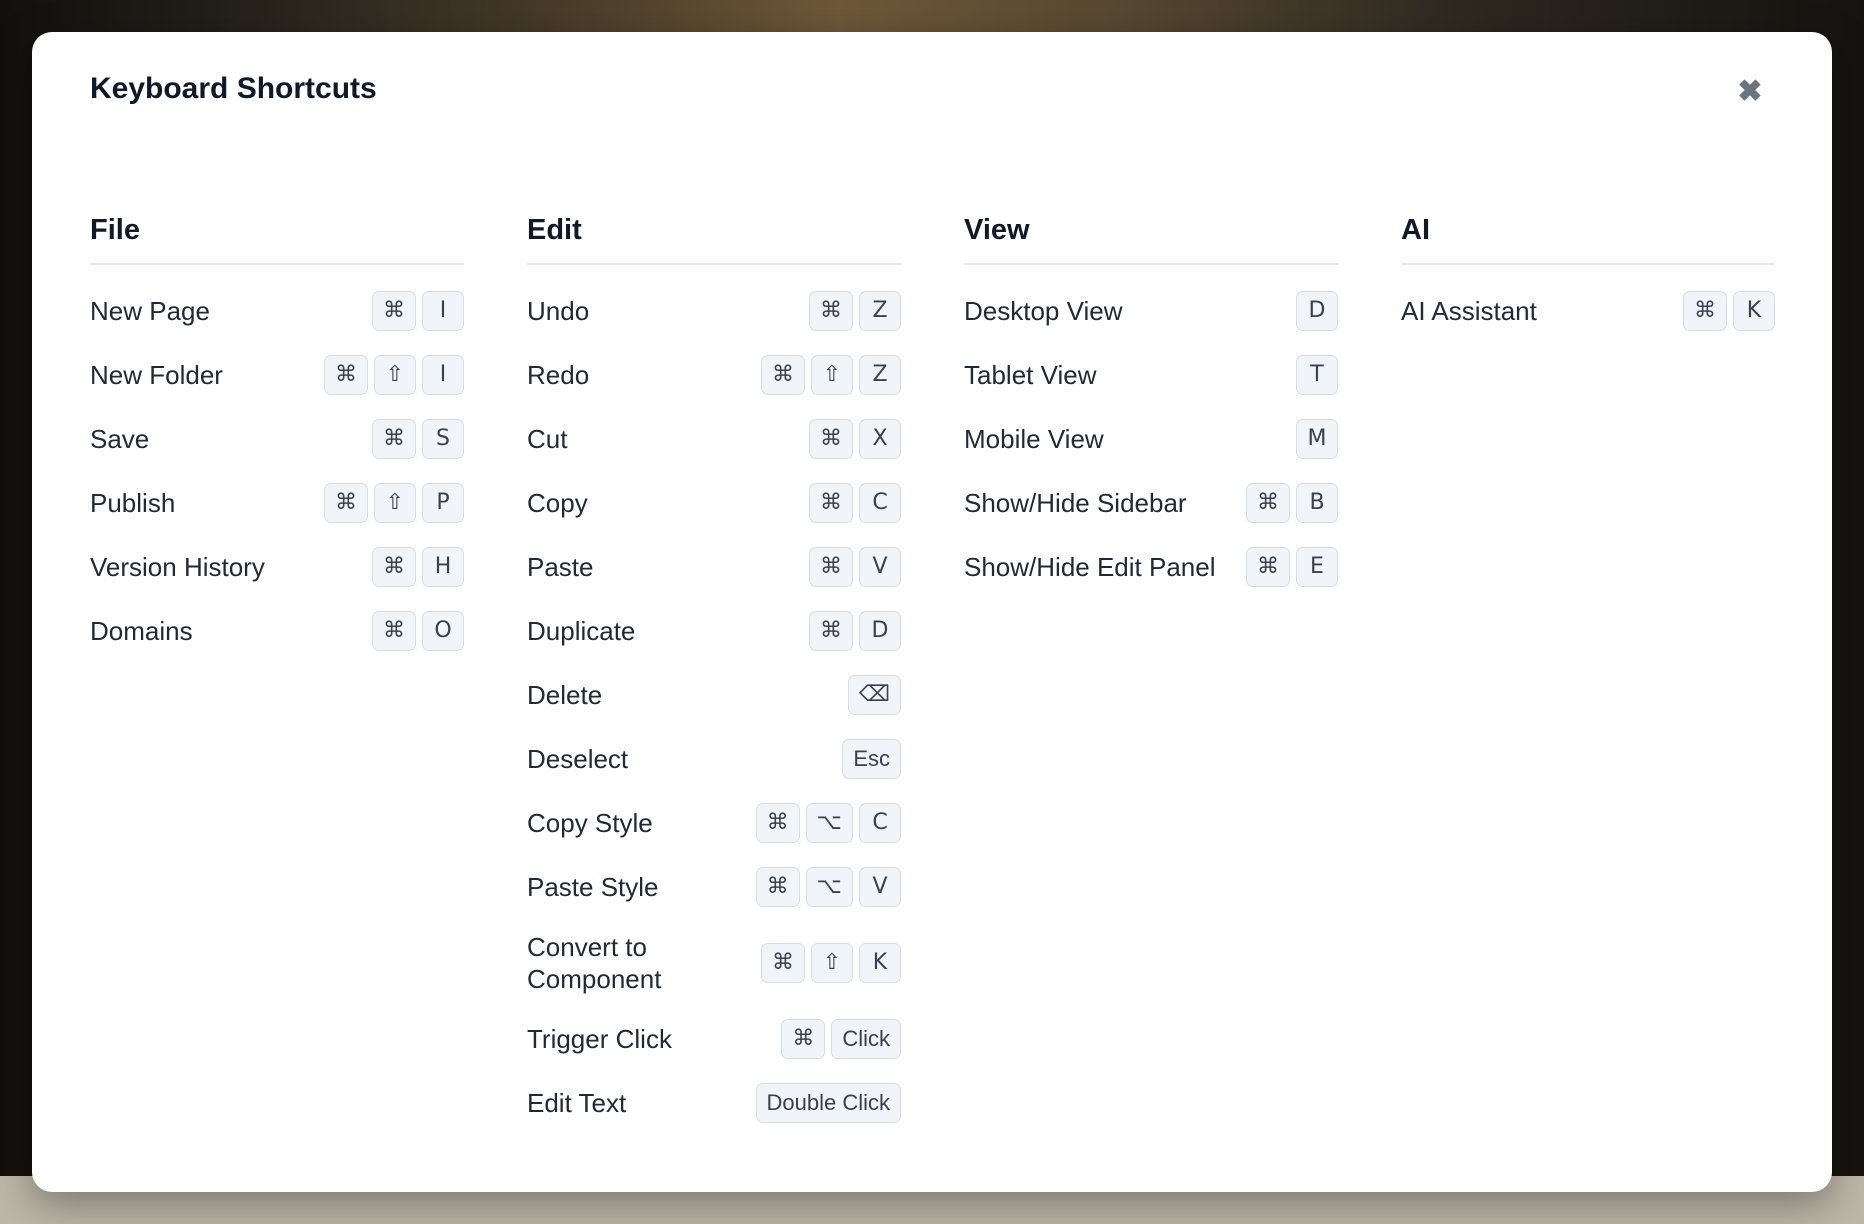 The image size is (1864, 1224). What do you see at coordinates (599, 1039) in the screenshot?
I see `shortcut-label: Trigger Click` at bounding box center [599, 1039].